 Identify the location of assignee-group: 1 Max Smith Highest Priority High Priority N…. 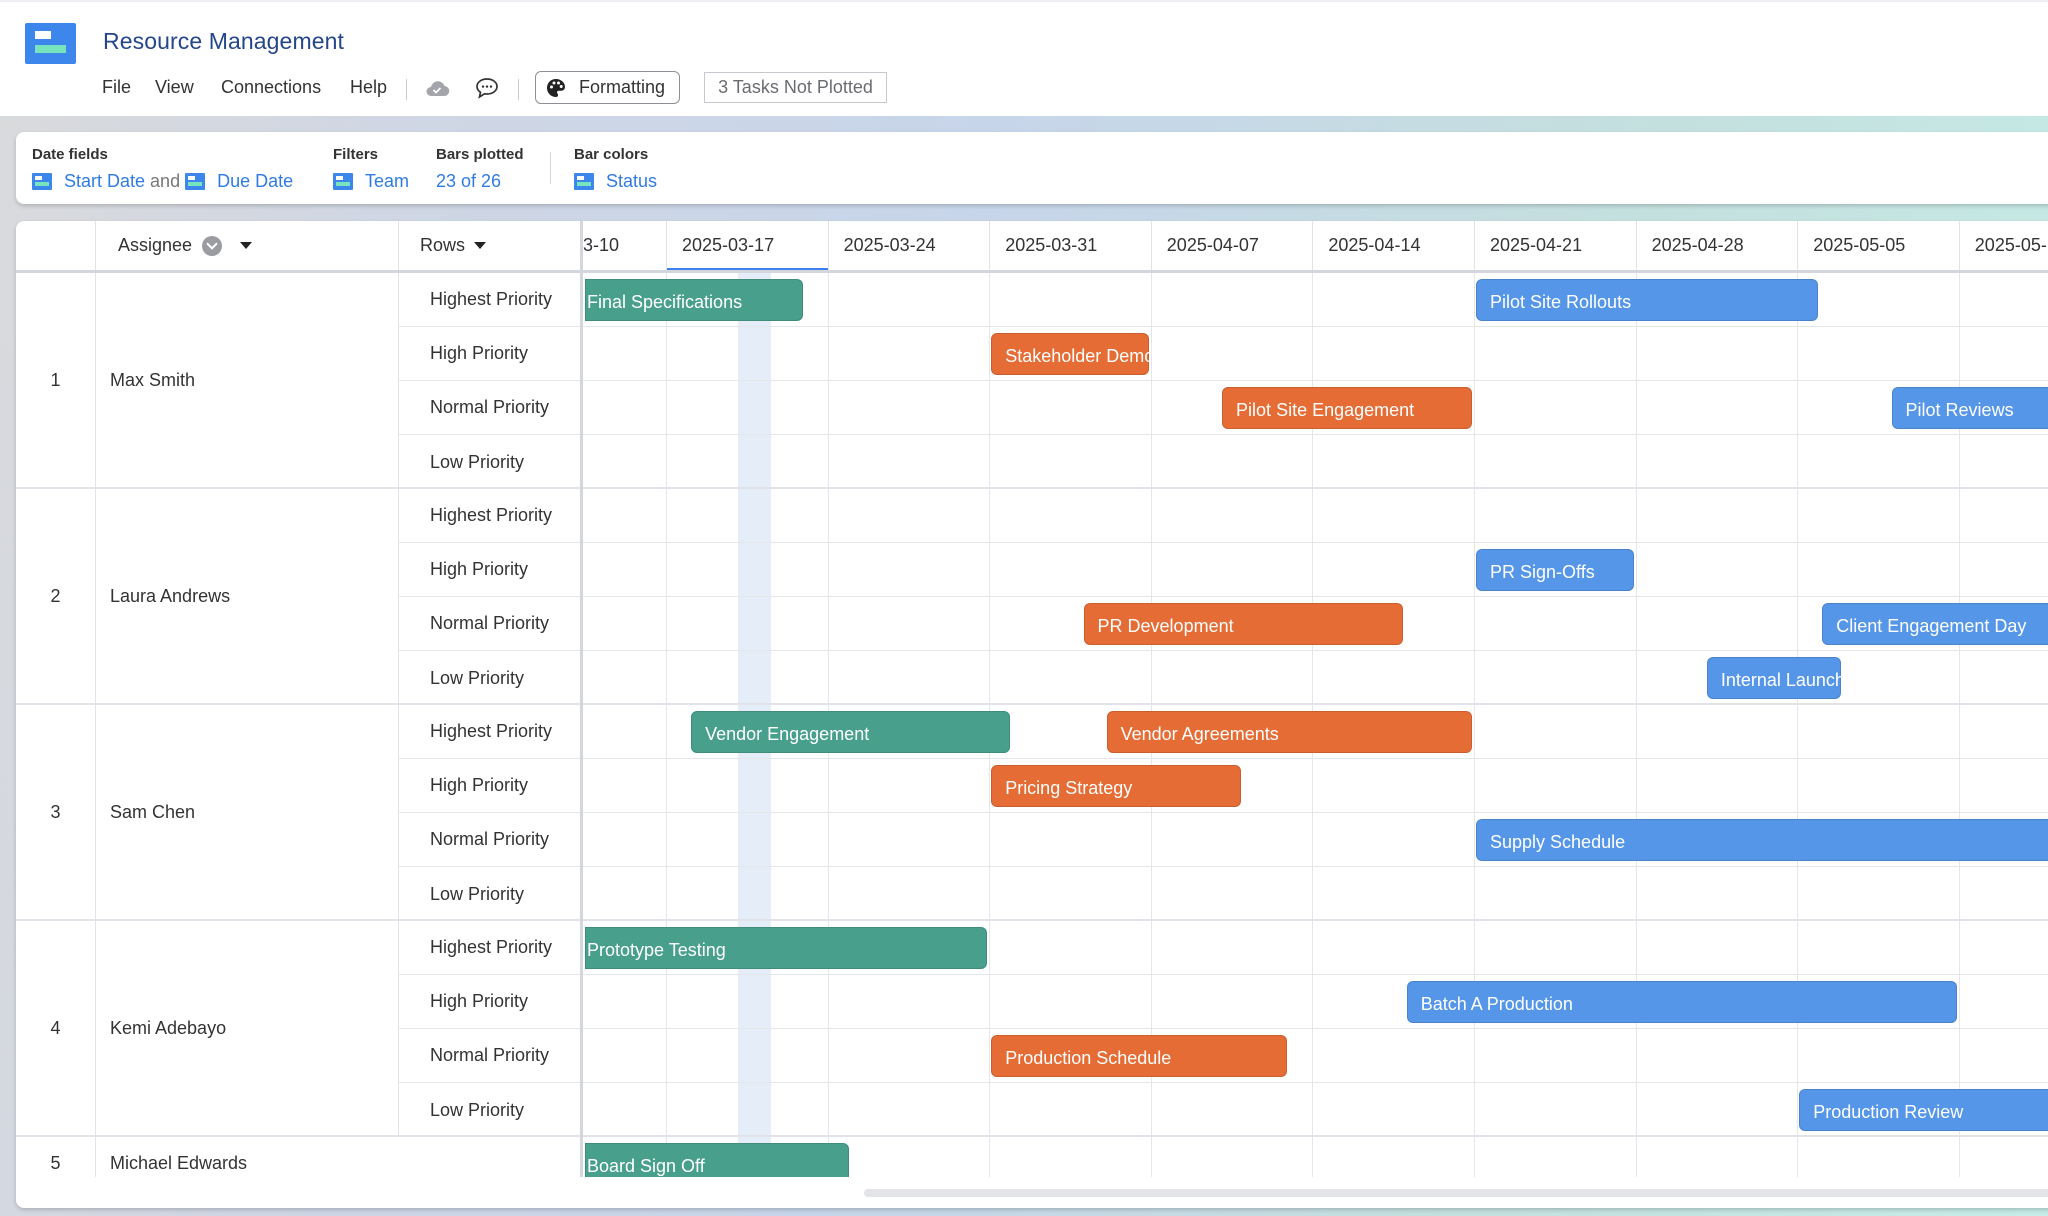
(298, 381).